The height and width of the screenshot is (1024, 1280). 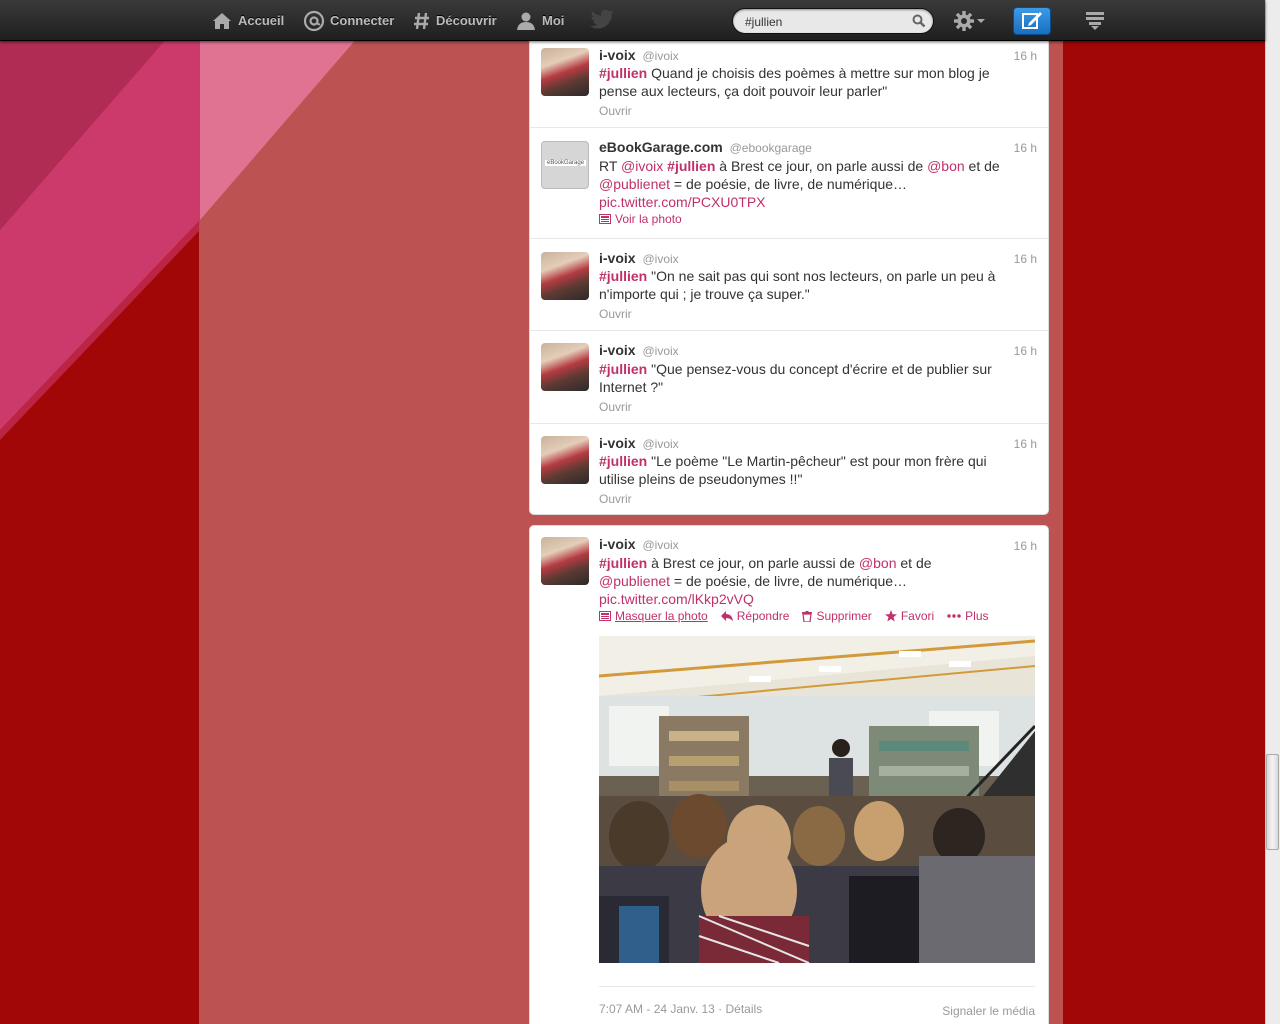 I want to click on gear-icon, so click(x=964, y=21).